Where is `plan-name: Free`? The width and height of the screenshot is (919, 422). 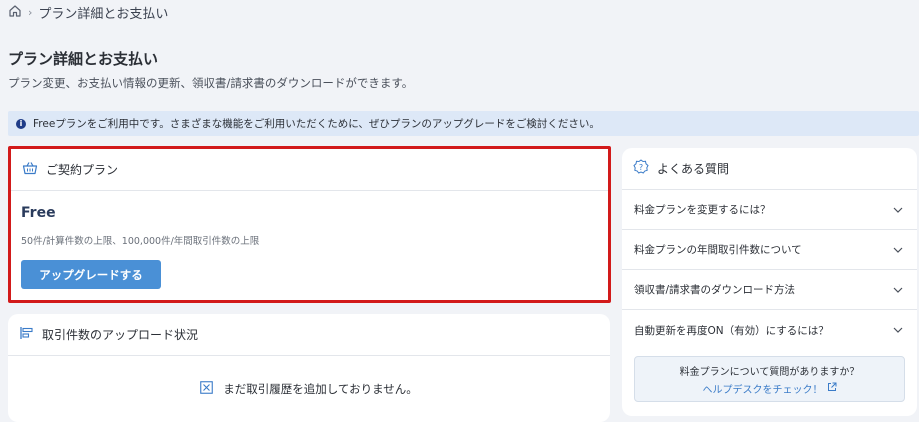
plan-name: Free is located at coordinates (38, 213).